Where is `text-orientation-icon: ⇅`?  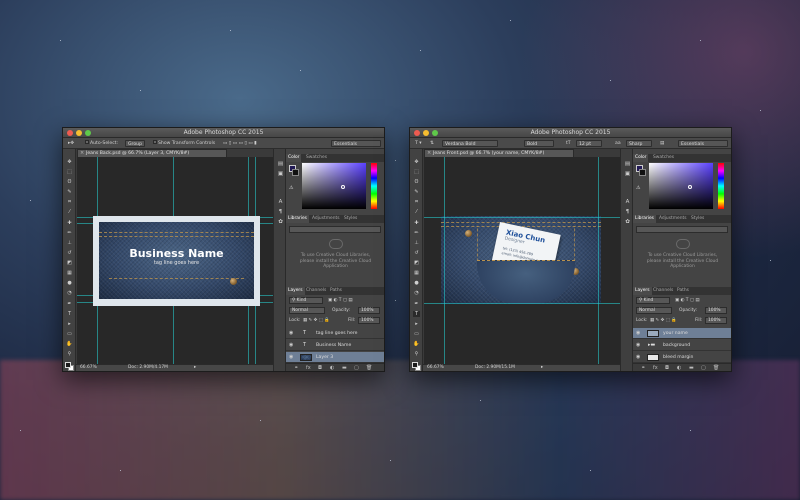 text-orientation-icon: ⇅ is located at coordinates (432, 144).